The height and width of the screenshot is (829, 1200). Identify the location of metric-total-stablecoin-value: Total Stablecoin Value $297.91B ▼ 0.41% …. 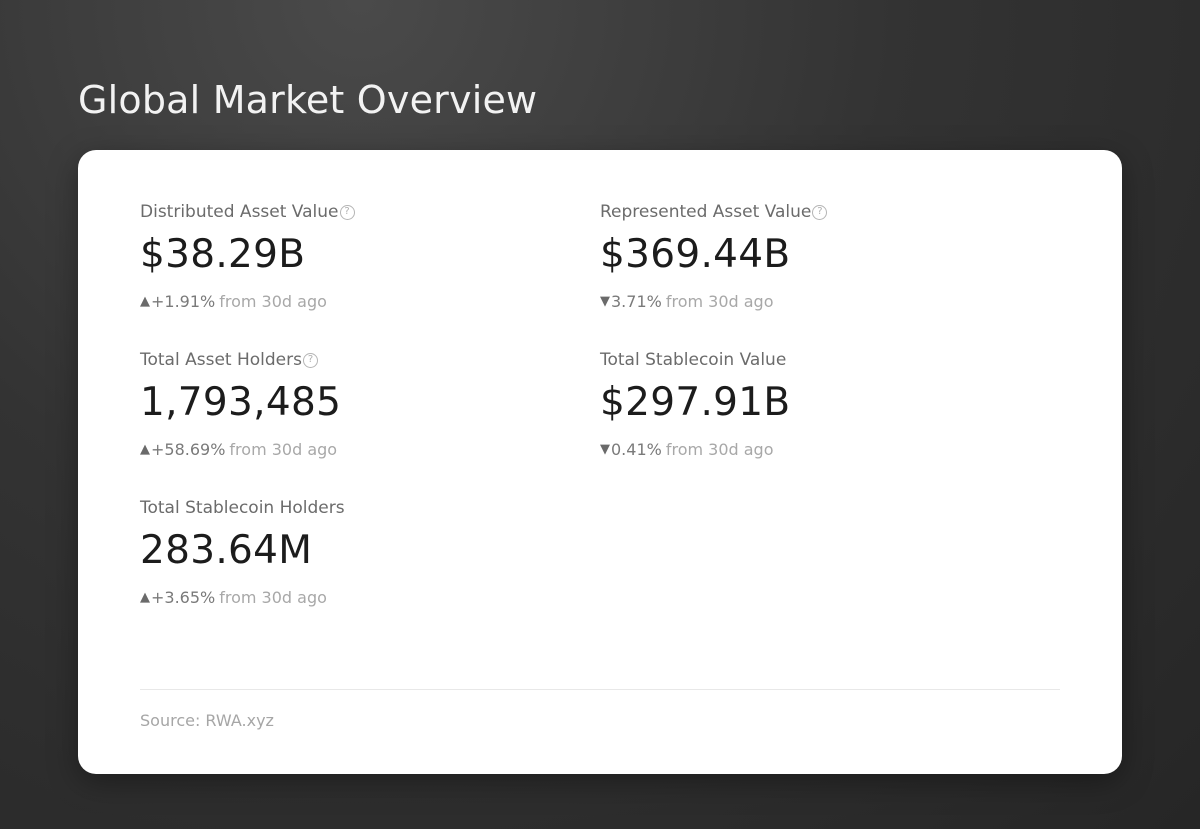
(820, 404).